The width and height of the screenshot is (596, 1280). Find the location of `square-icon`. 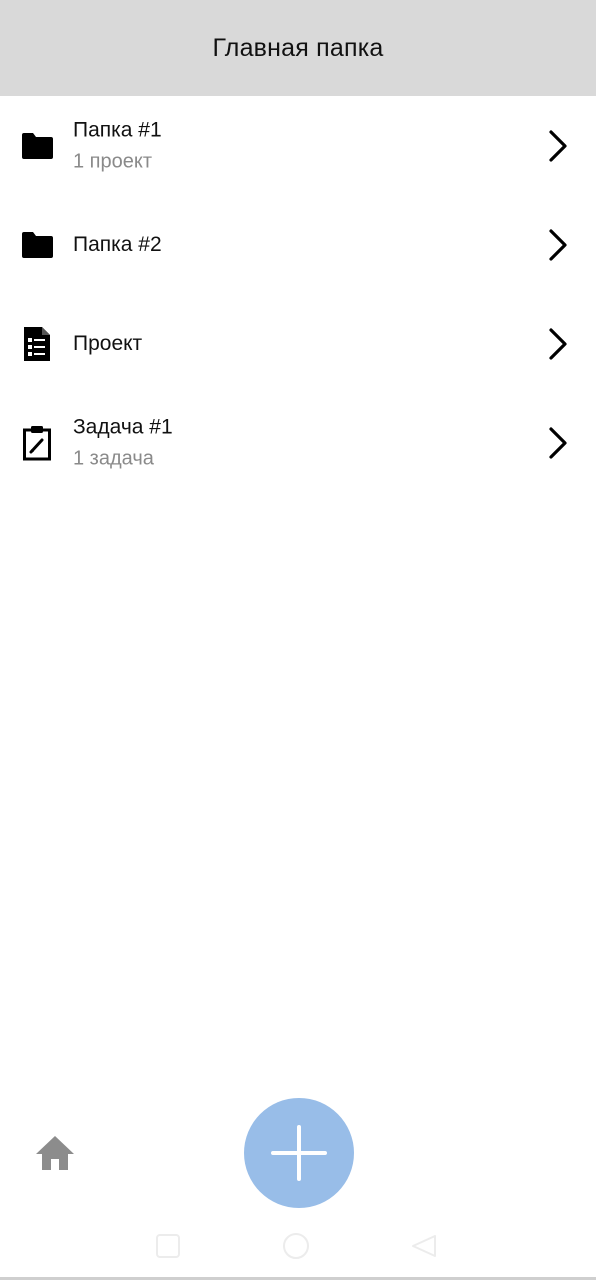

square-icon is located at coordinates (168, 1246).